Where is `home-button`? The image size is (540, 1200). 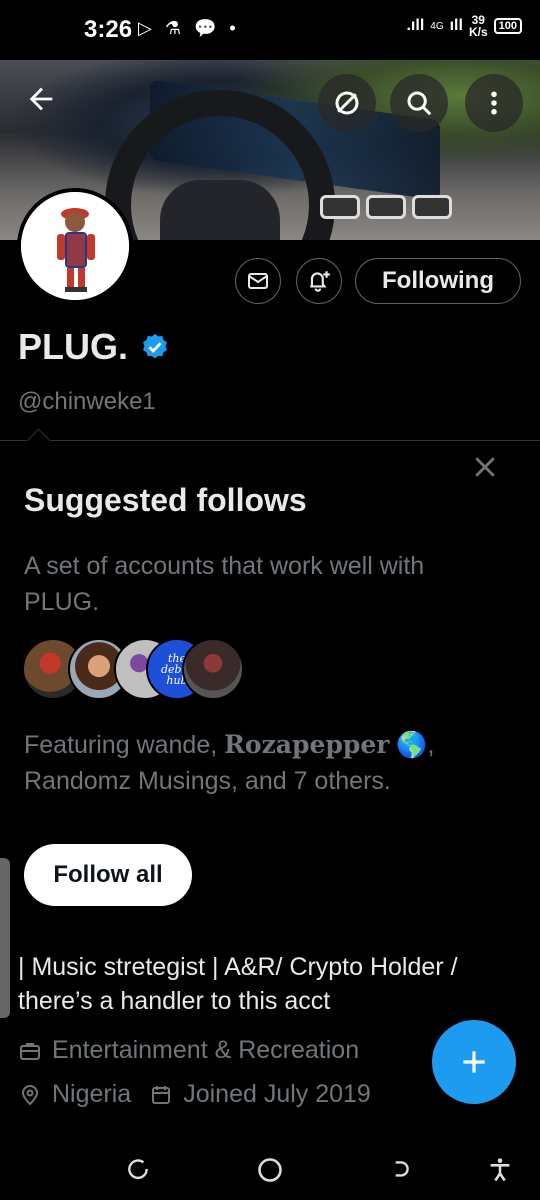 home-button is located at coordinates (270, 1170).